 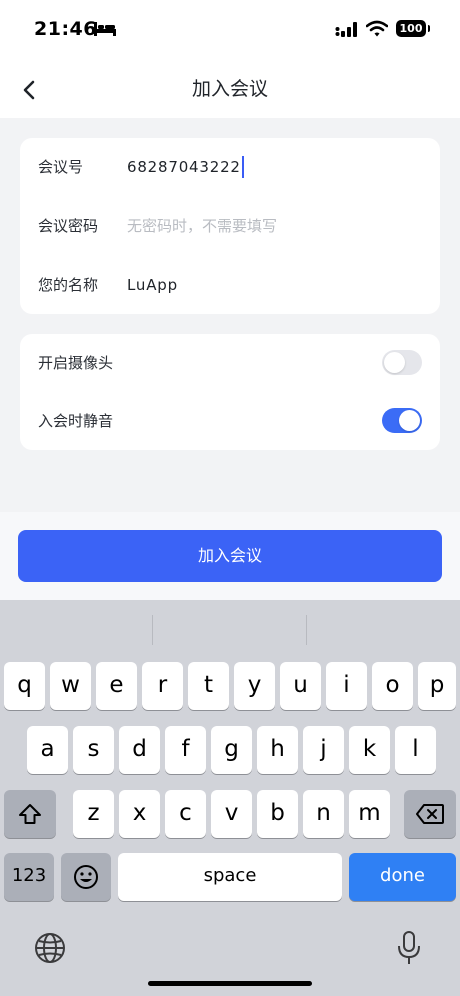 I want to click on emoji-key, so click(x=86, y=877).